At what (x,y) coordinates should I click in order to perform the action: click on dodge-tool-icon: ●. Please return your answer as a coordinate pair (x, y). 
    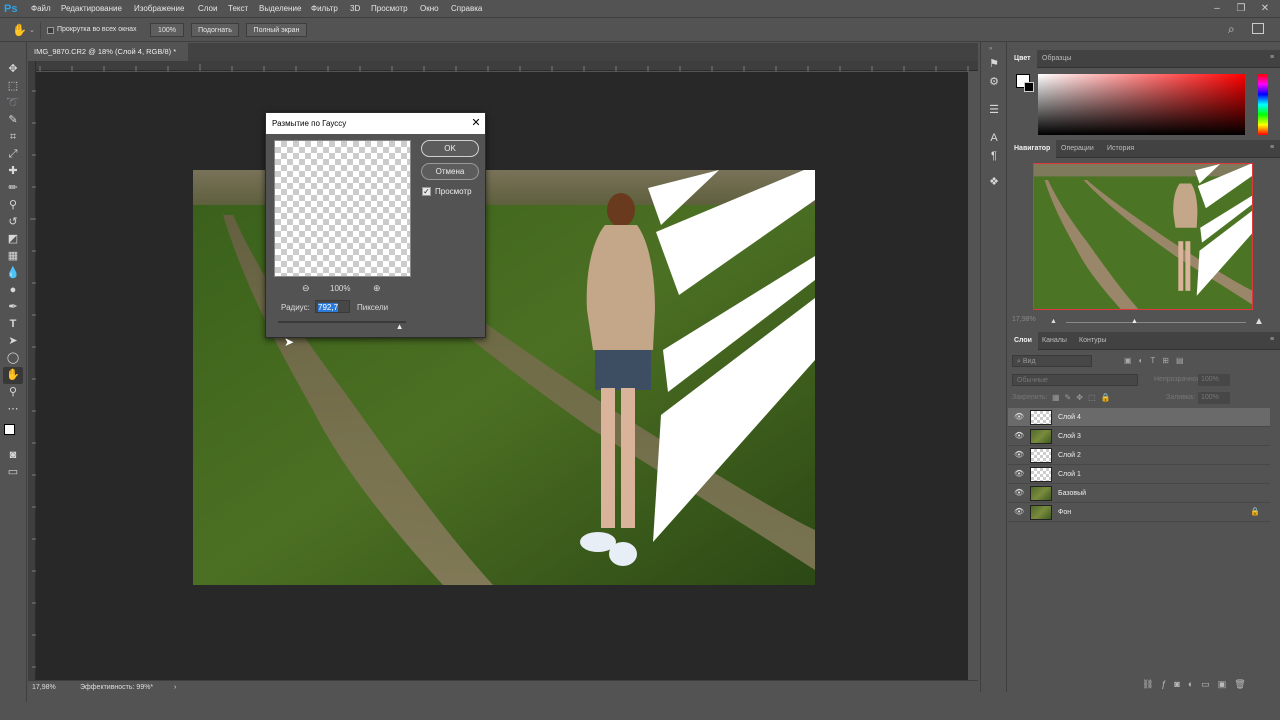
    Looking at the image, I should click on (13, 290).